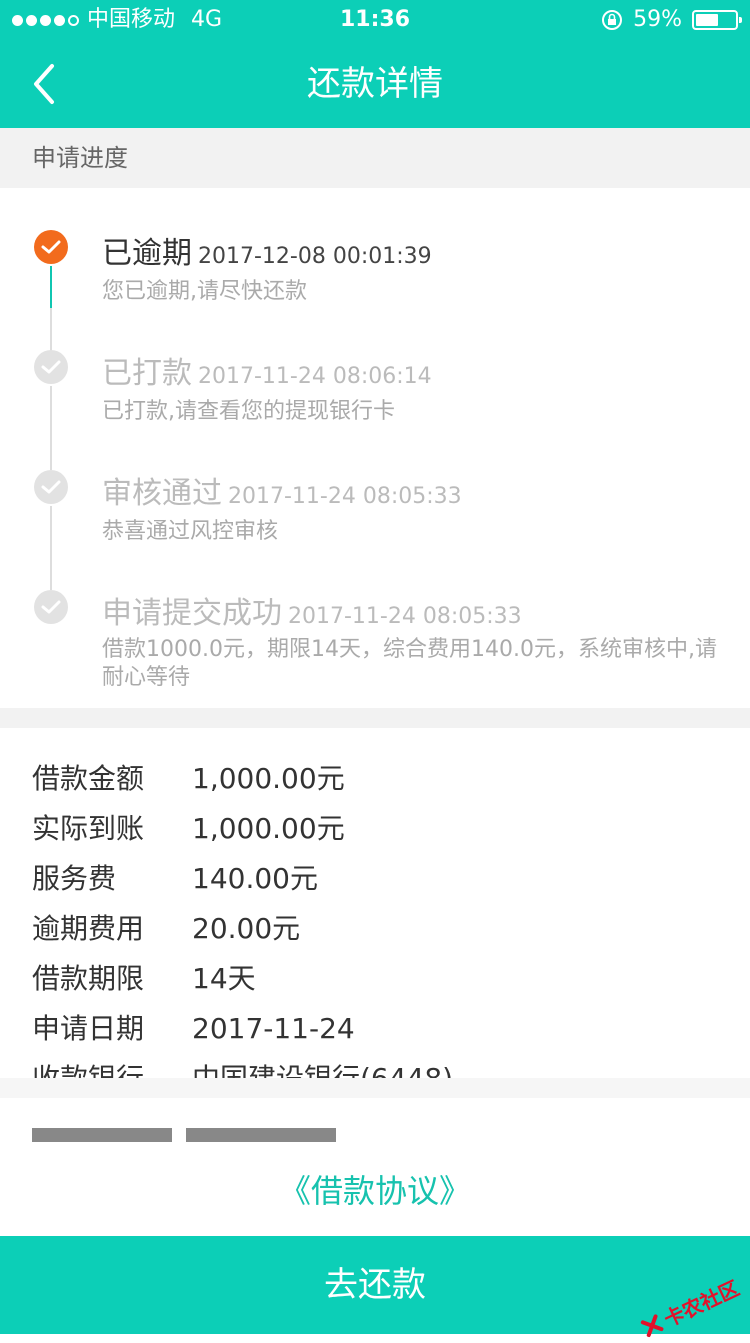  I want to click on detail-row: 逾期费用 20.00元, so click(166, 929).